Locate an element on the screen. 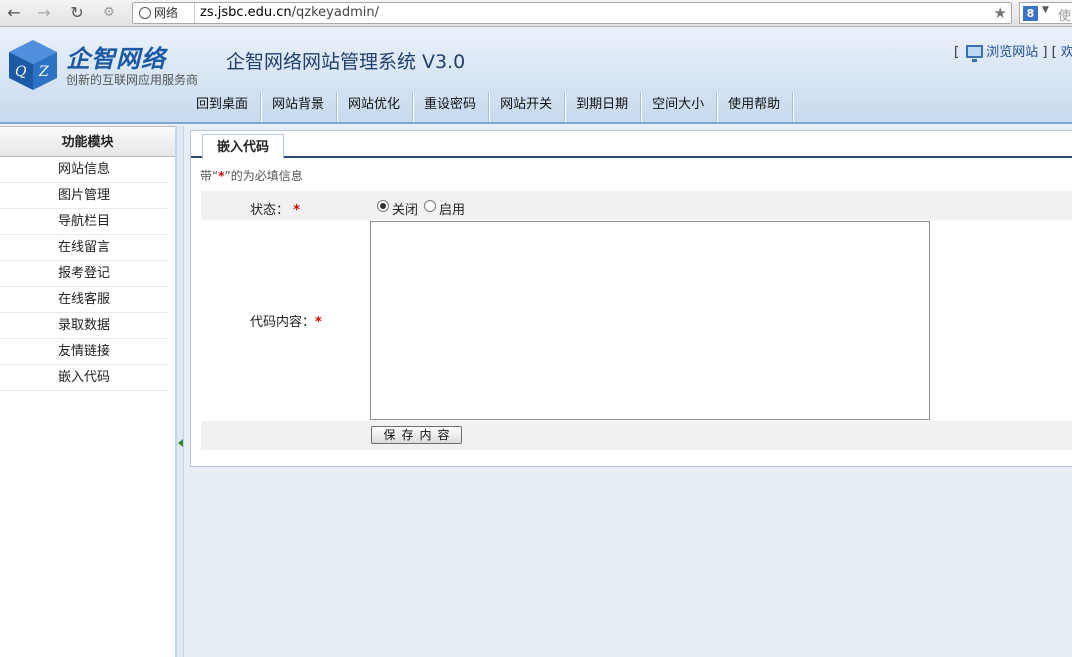 The height and width of the screenshot is (657, 1072). save-button: 保存内容 is located at coordinates (416, 435).